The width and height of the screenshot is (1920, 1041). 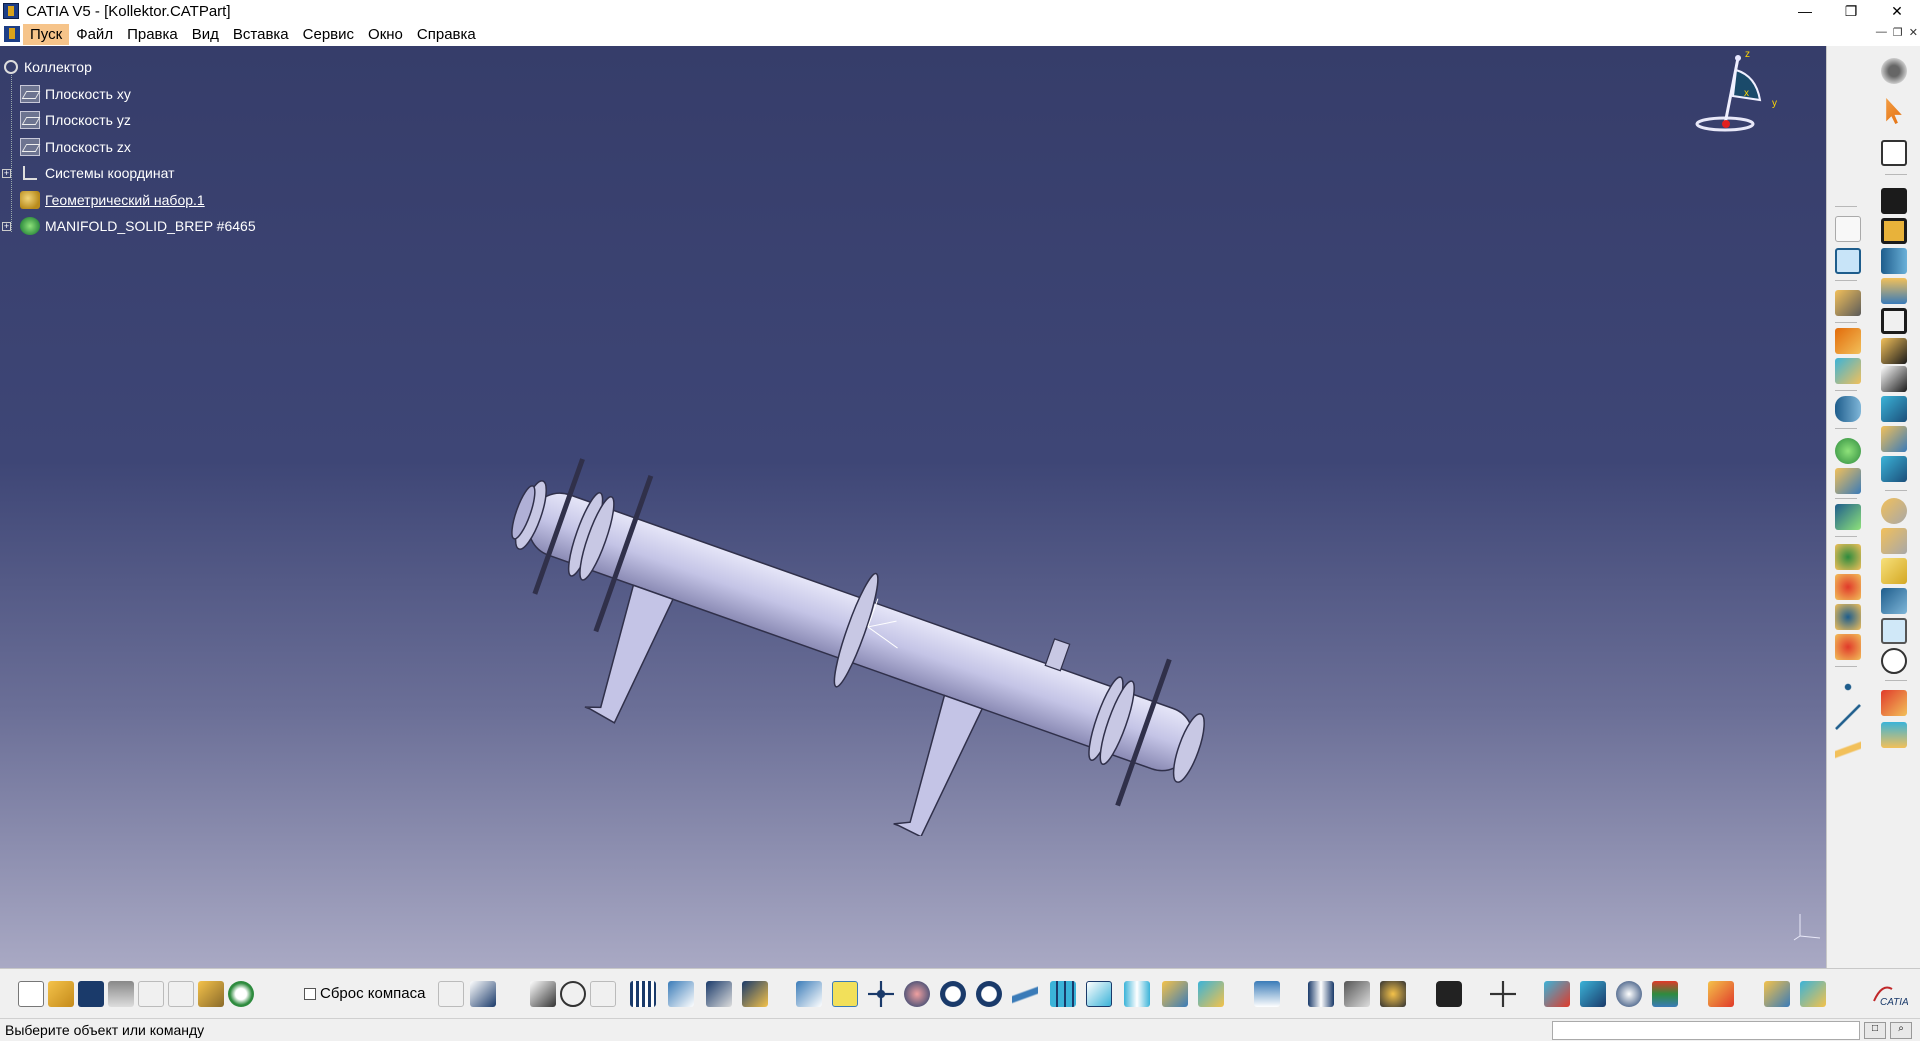 I want to click on point-icon, so click(x=1848, y=687).